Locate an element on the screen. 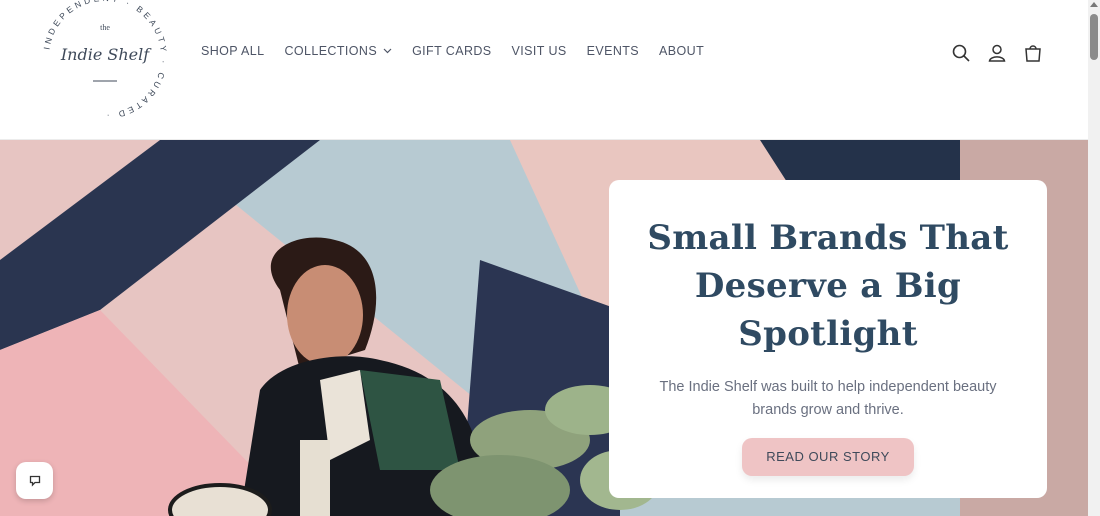 The image size is (1100, 516). account-icon is located at coordinates (997, 53).